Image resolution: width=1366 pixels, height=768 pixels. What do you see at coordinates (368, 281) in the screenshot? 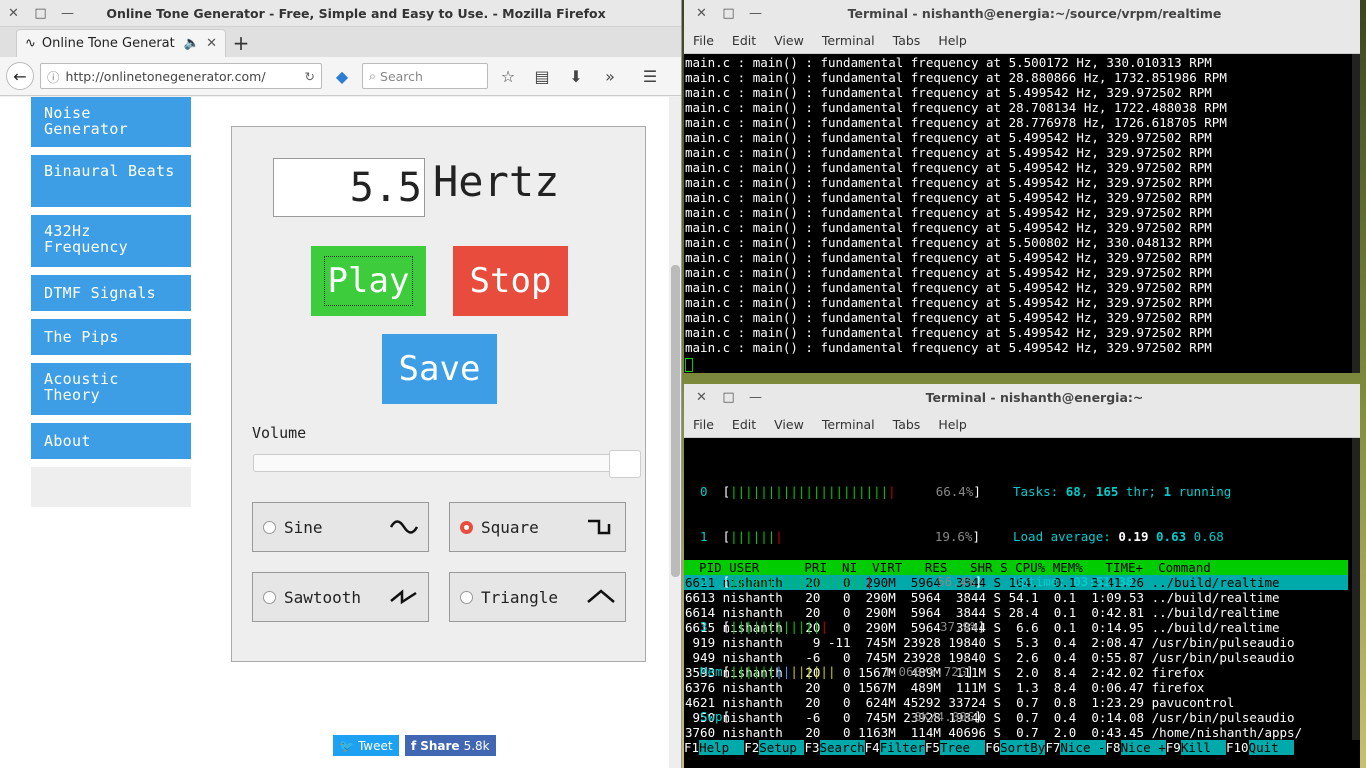
I see `play-button: Play` at bounding box center [368, 281].